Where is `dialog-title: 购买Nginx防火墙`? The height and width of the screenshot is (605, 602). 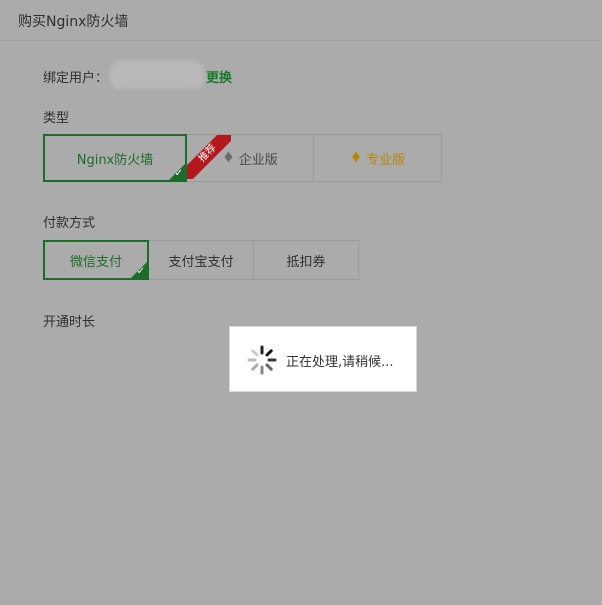 dialog-title: 购买Nginx防火墙 is located at coordinates (73, 22).